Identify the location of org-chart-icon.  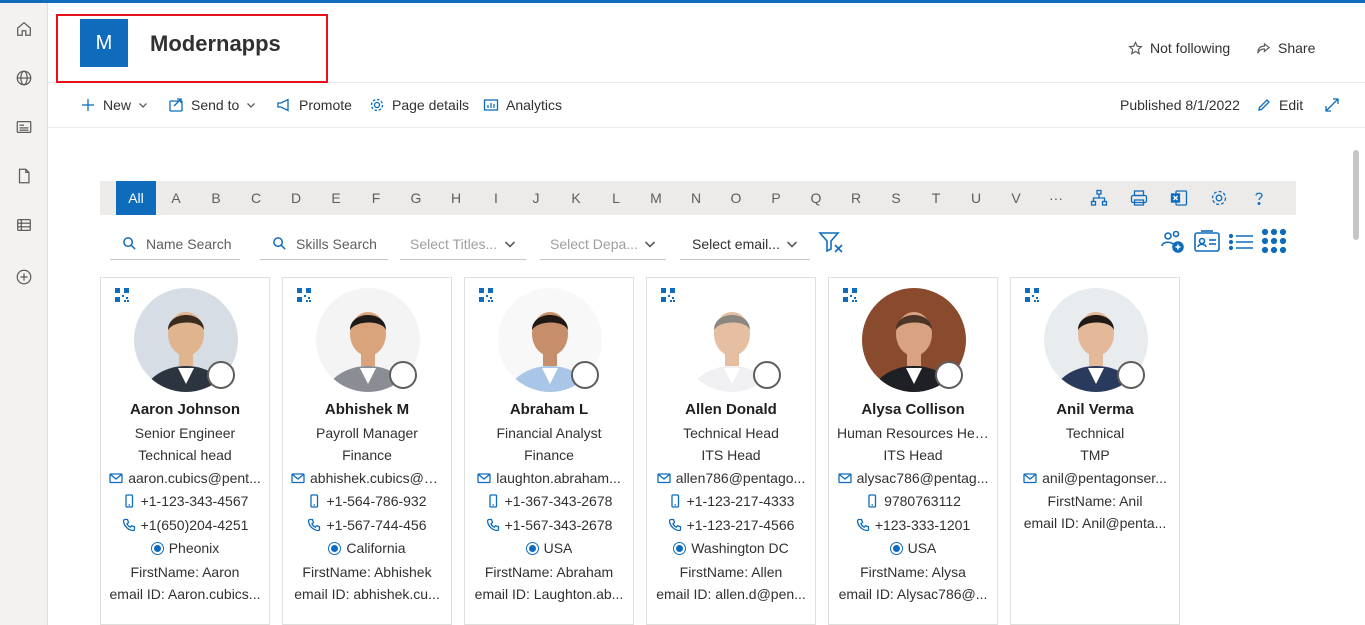
(1099, 198).